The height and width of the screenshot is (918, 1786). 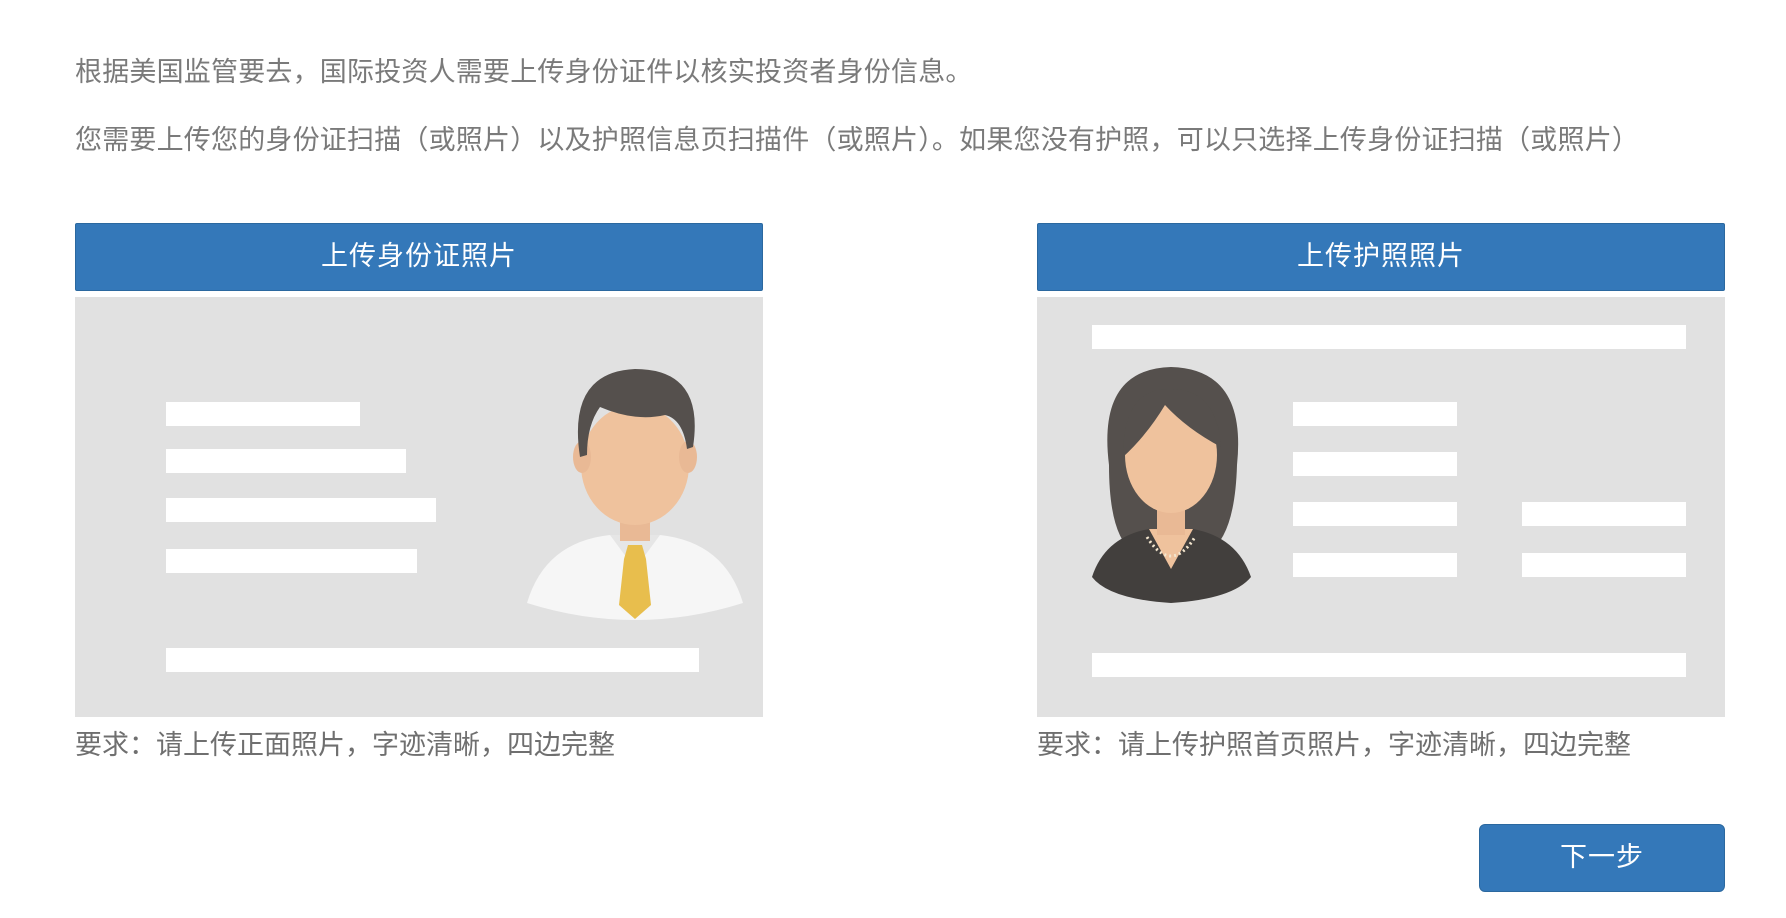 What do you see at coordinates (1334, 745) in the screenshot?
I see `passport-requirement: 要求：请上传护照首页照片，字迹清晰，四边完整` at bounding box center [1334, 745].